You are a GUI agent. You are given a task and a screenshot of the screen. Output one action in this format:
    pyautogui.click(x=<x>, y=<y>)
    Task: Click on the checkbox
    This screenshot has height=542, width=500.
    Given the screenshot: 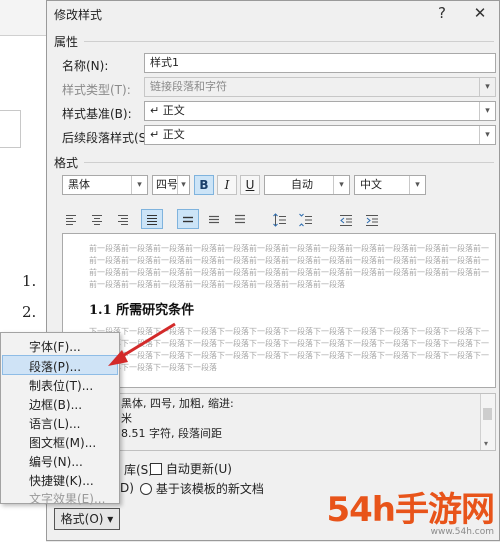 What is the action you would take?
    pyautogui.click(x=156, y=468)
    